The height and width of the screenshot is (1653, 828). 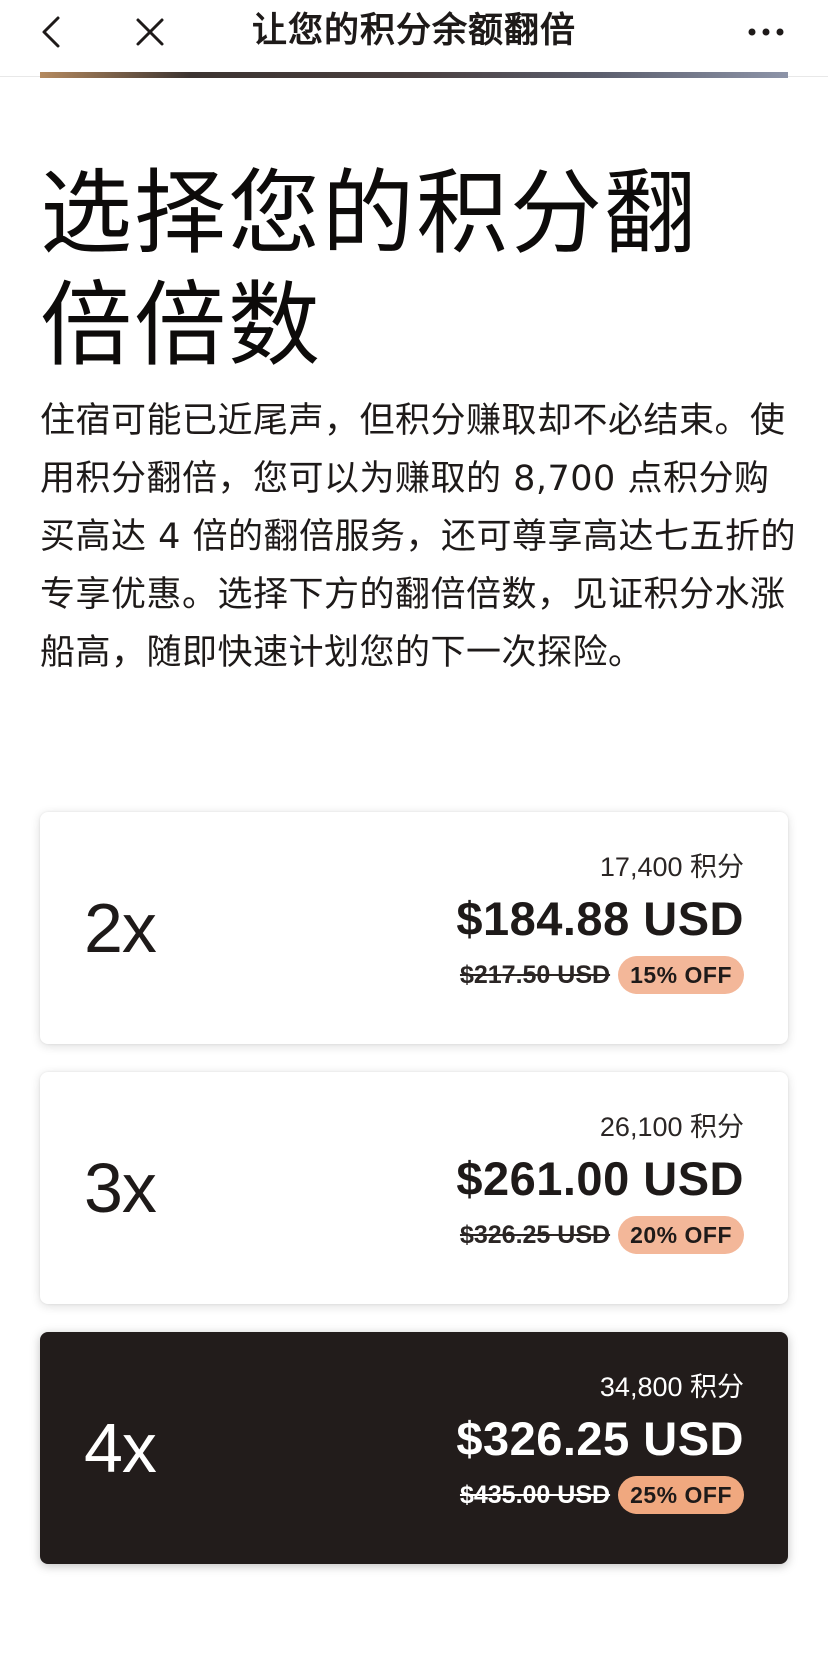 What do you see at coordinates (369, 269) in the screenshot?
I see `page-heading: 选择您的积分翻倍倍数` at bounding box center [369, 269].